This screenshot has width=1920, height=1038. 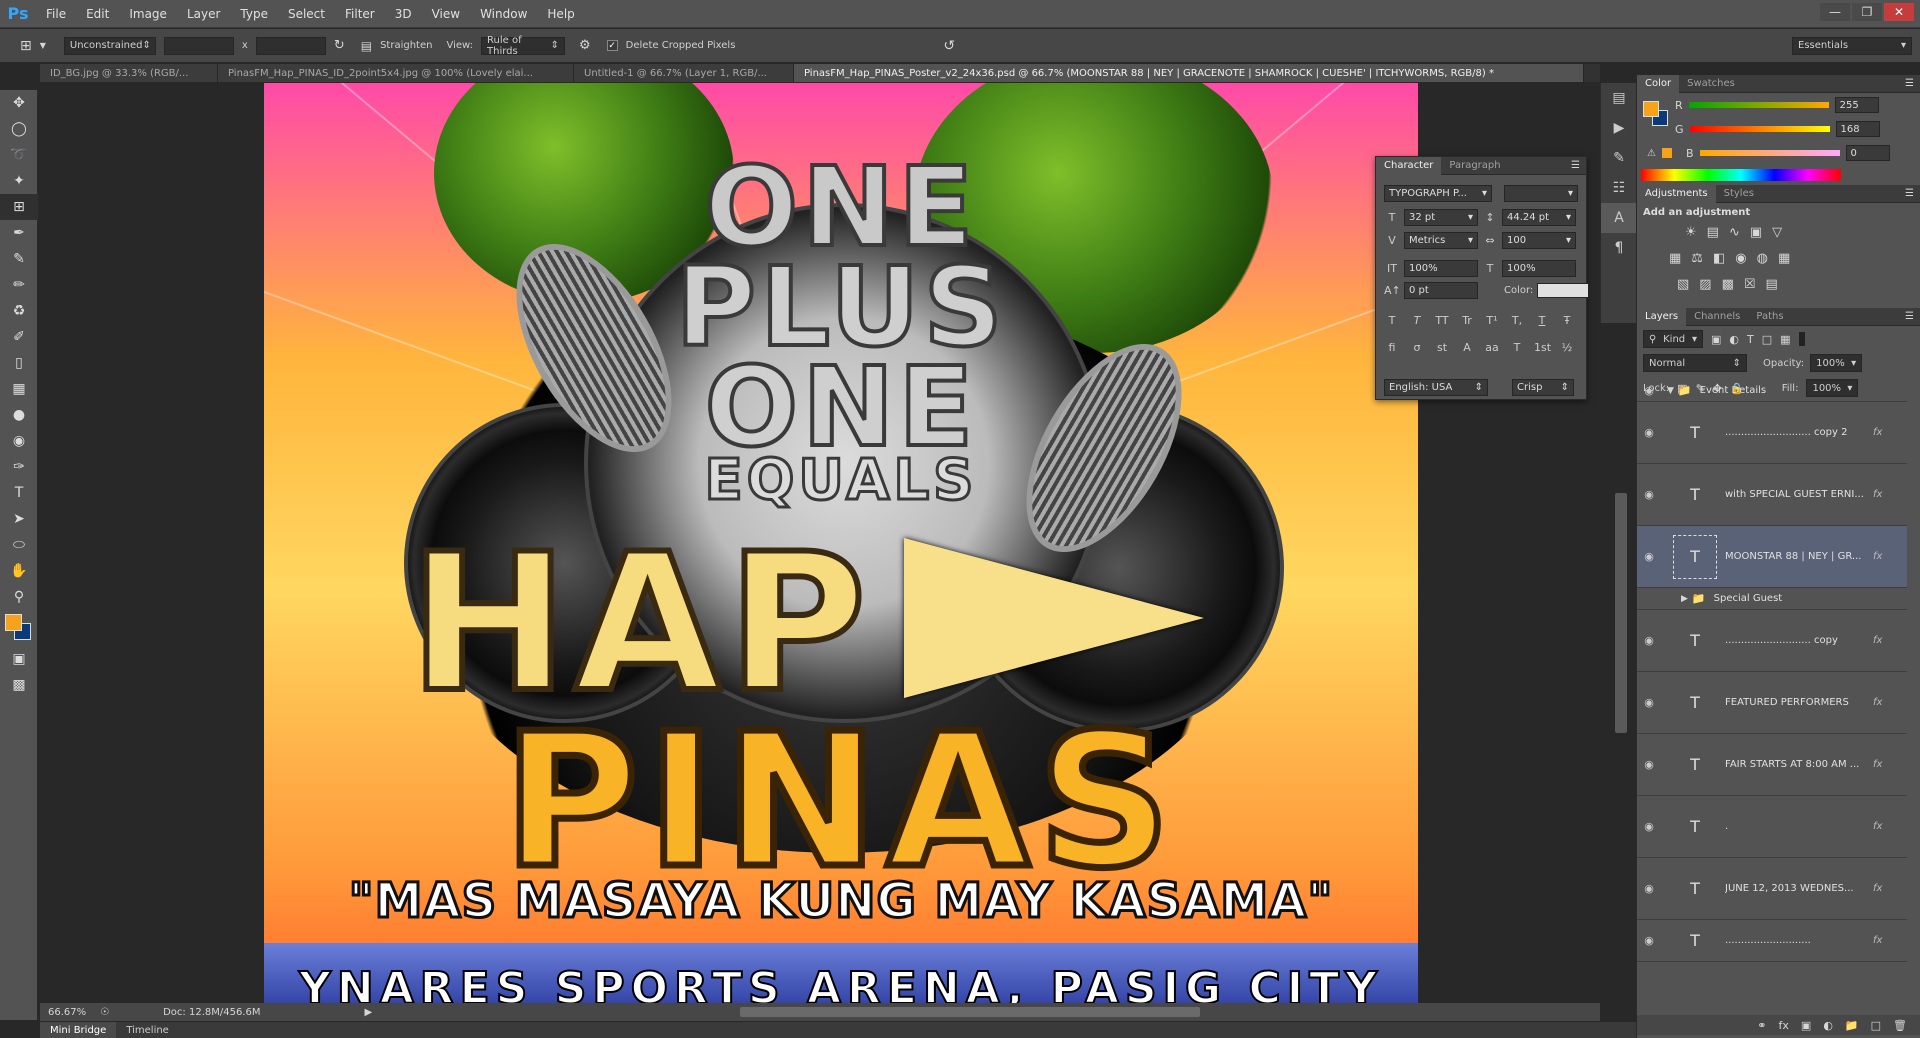 What do you see at coordinates (1662, 316) in the screenshot?
I see `tab-layers: Layers` at bounding box center [1662, 316].